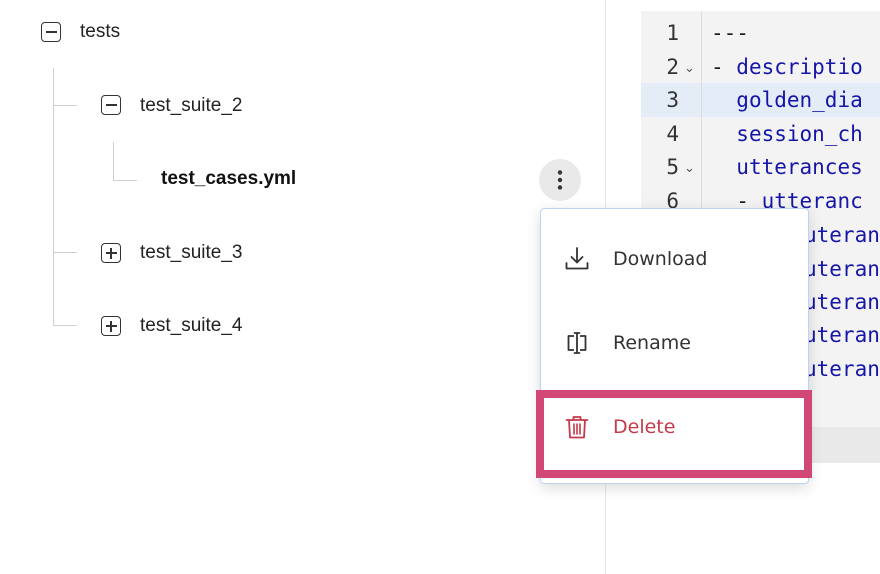 This screenshot has height=574, width=880. Describe the element at coordinates (799, 100) in the screenshot. I see `code-text: golden_dia` at that location.